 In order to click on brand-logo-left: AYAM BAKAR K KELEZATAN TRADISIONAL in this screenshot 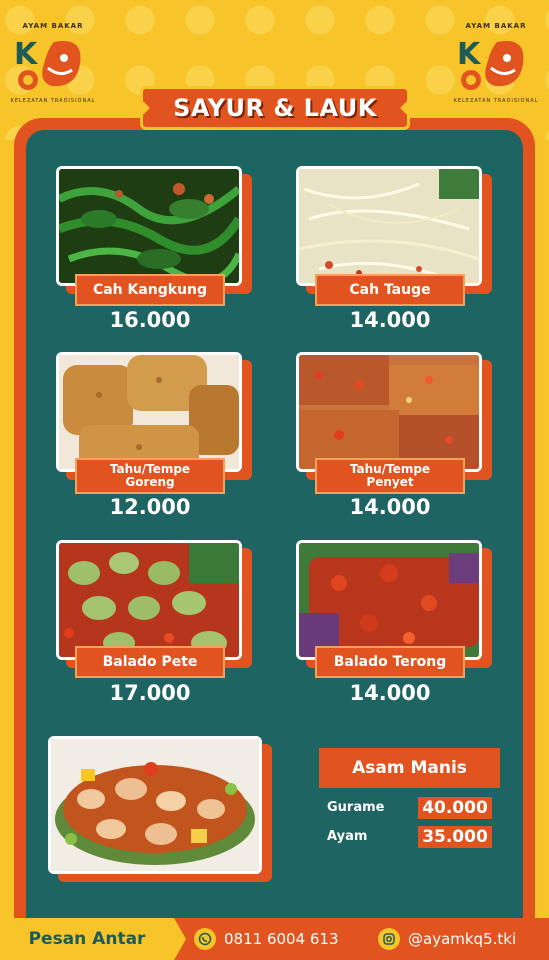, I will do `click(53, 67)`.